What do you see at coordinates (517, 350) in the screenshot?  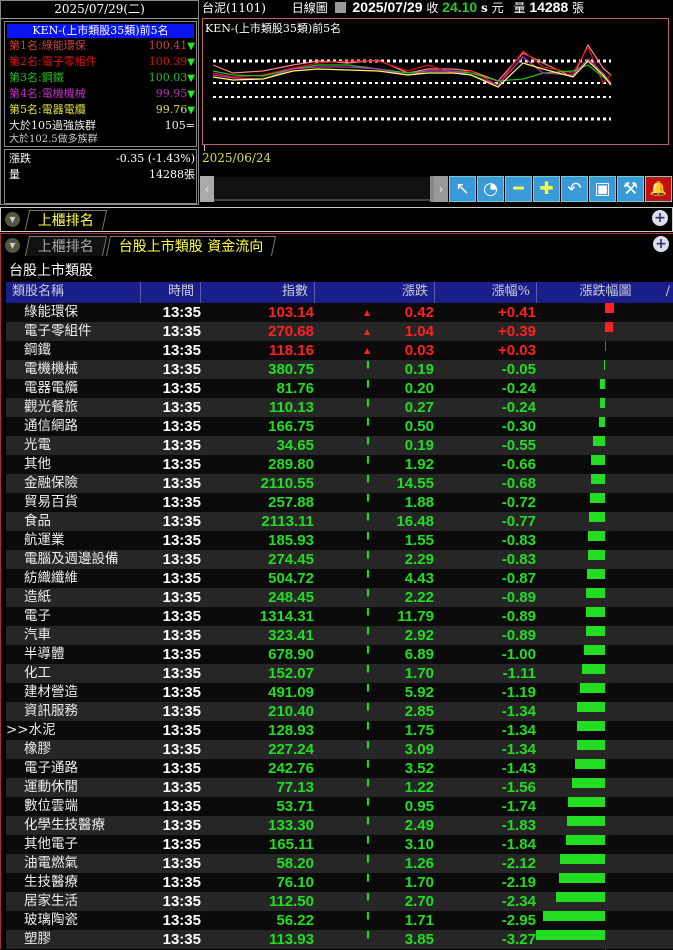 I see `change-pct: +0.03` at bounding box center [517, 350].